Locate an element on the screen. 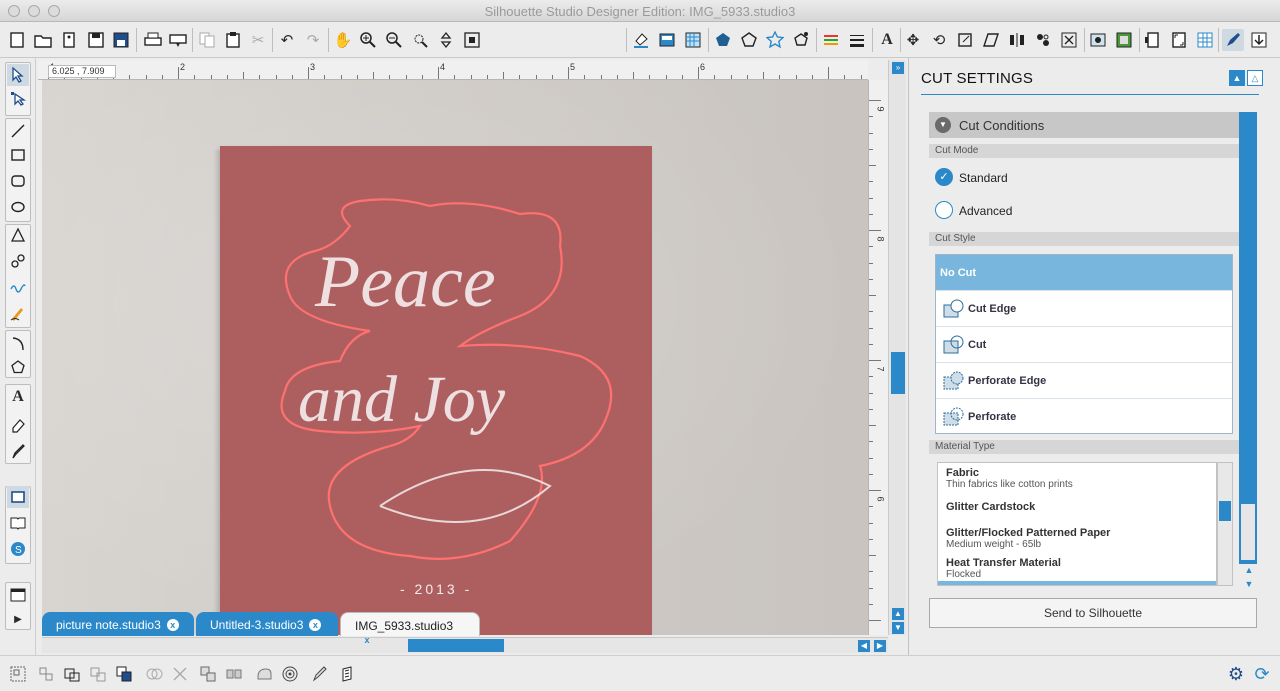 The height and width of the screenshot is (691, 1280). design-page-view-icon is located at coordinates (18, 497).